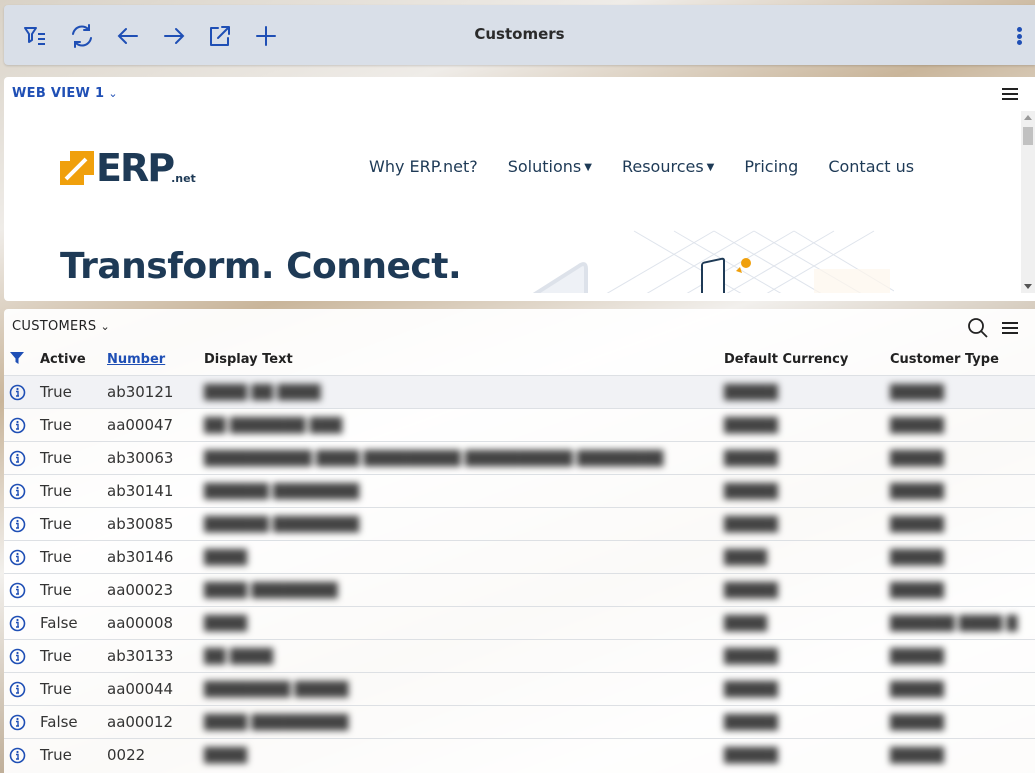  Describe the element at coordinates (1028, 286) in the screenshot. I see `scroll-down-arrow-icon` at that location.